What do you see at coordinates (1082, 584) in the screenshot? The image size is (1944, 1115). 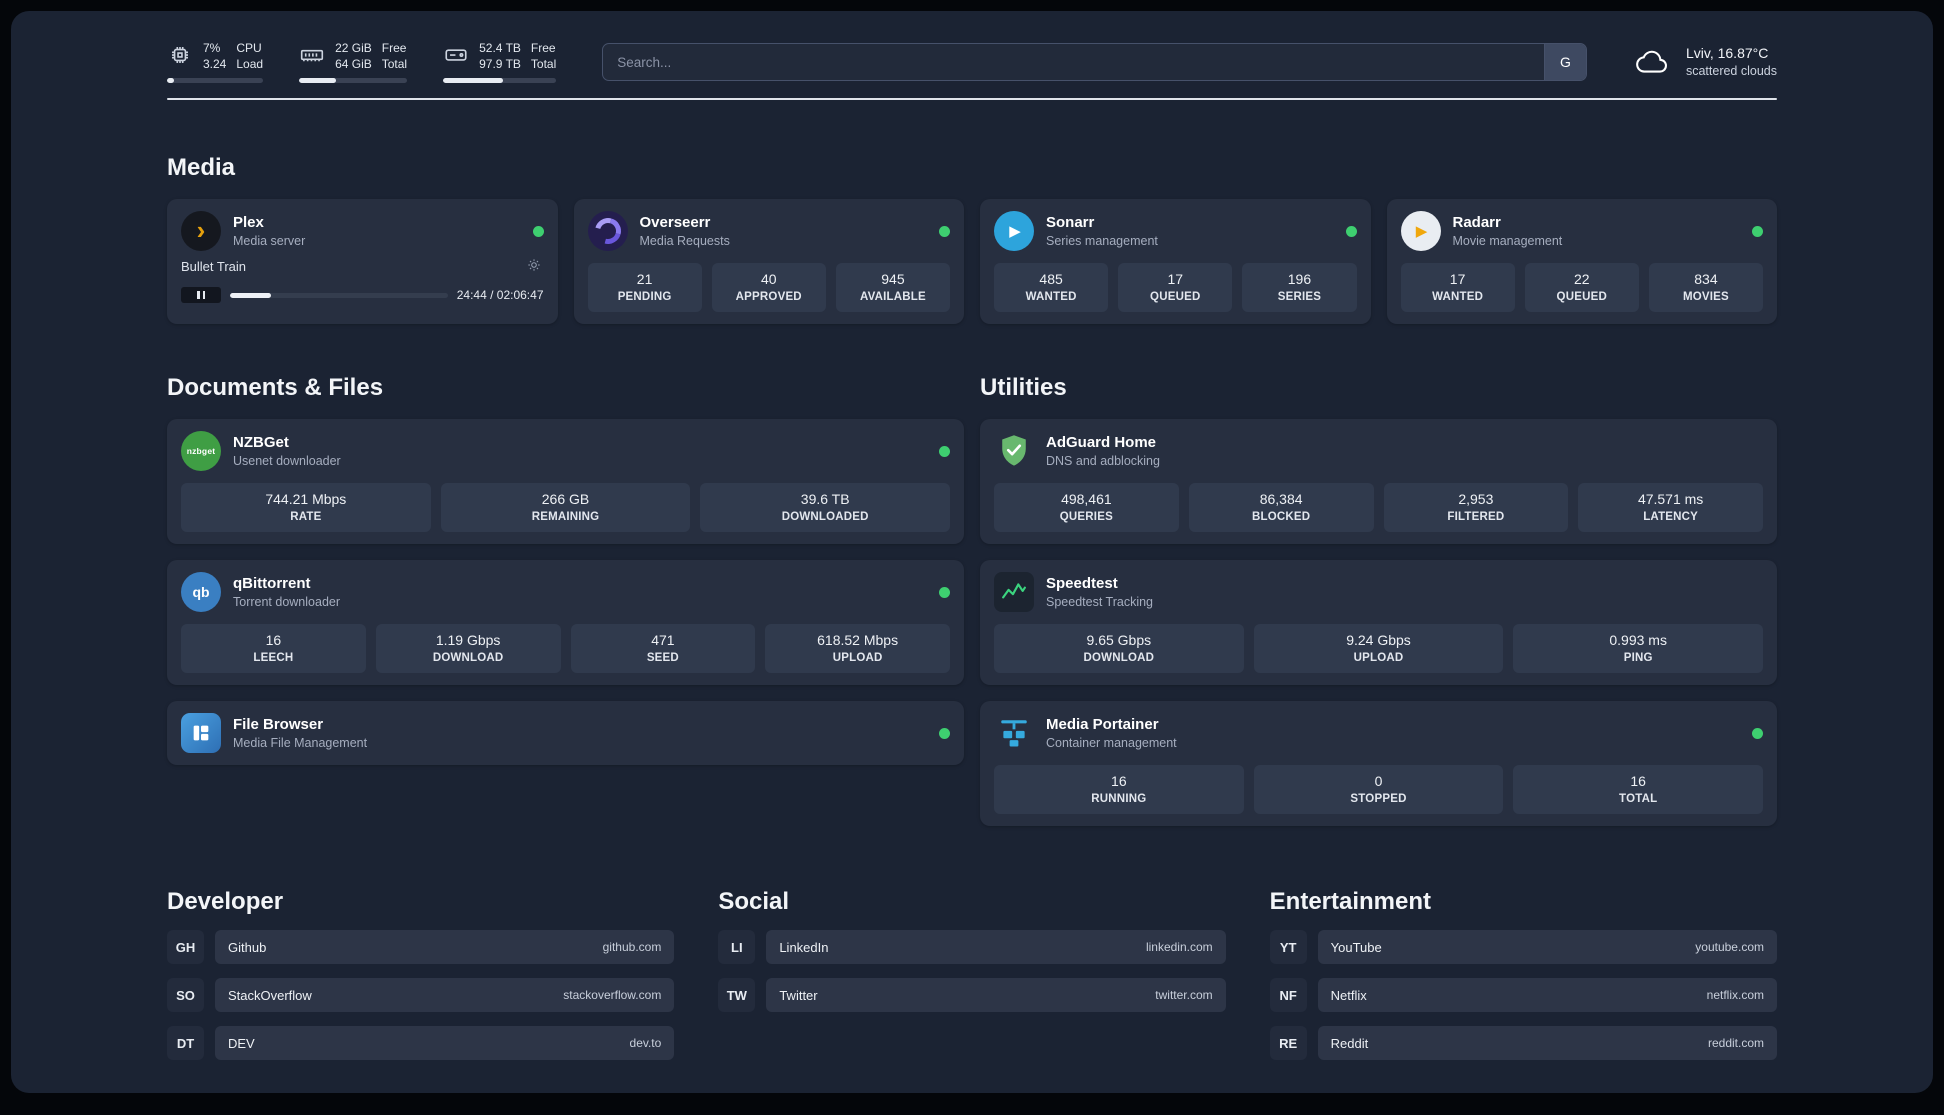 I see `app-name: Speedtest` at bounding box center [1082, 584].